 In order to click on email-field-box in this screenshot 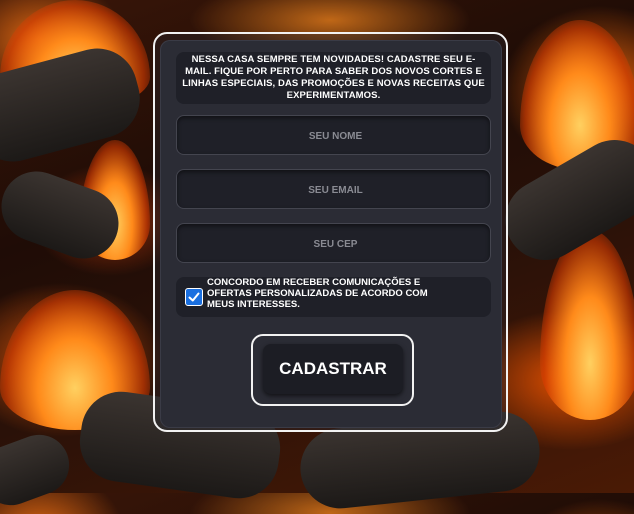, I will do `click(335, 189)`.